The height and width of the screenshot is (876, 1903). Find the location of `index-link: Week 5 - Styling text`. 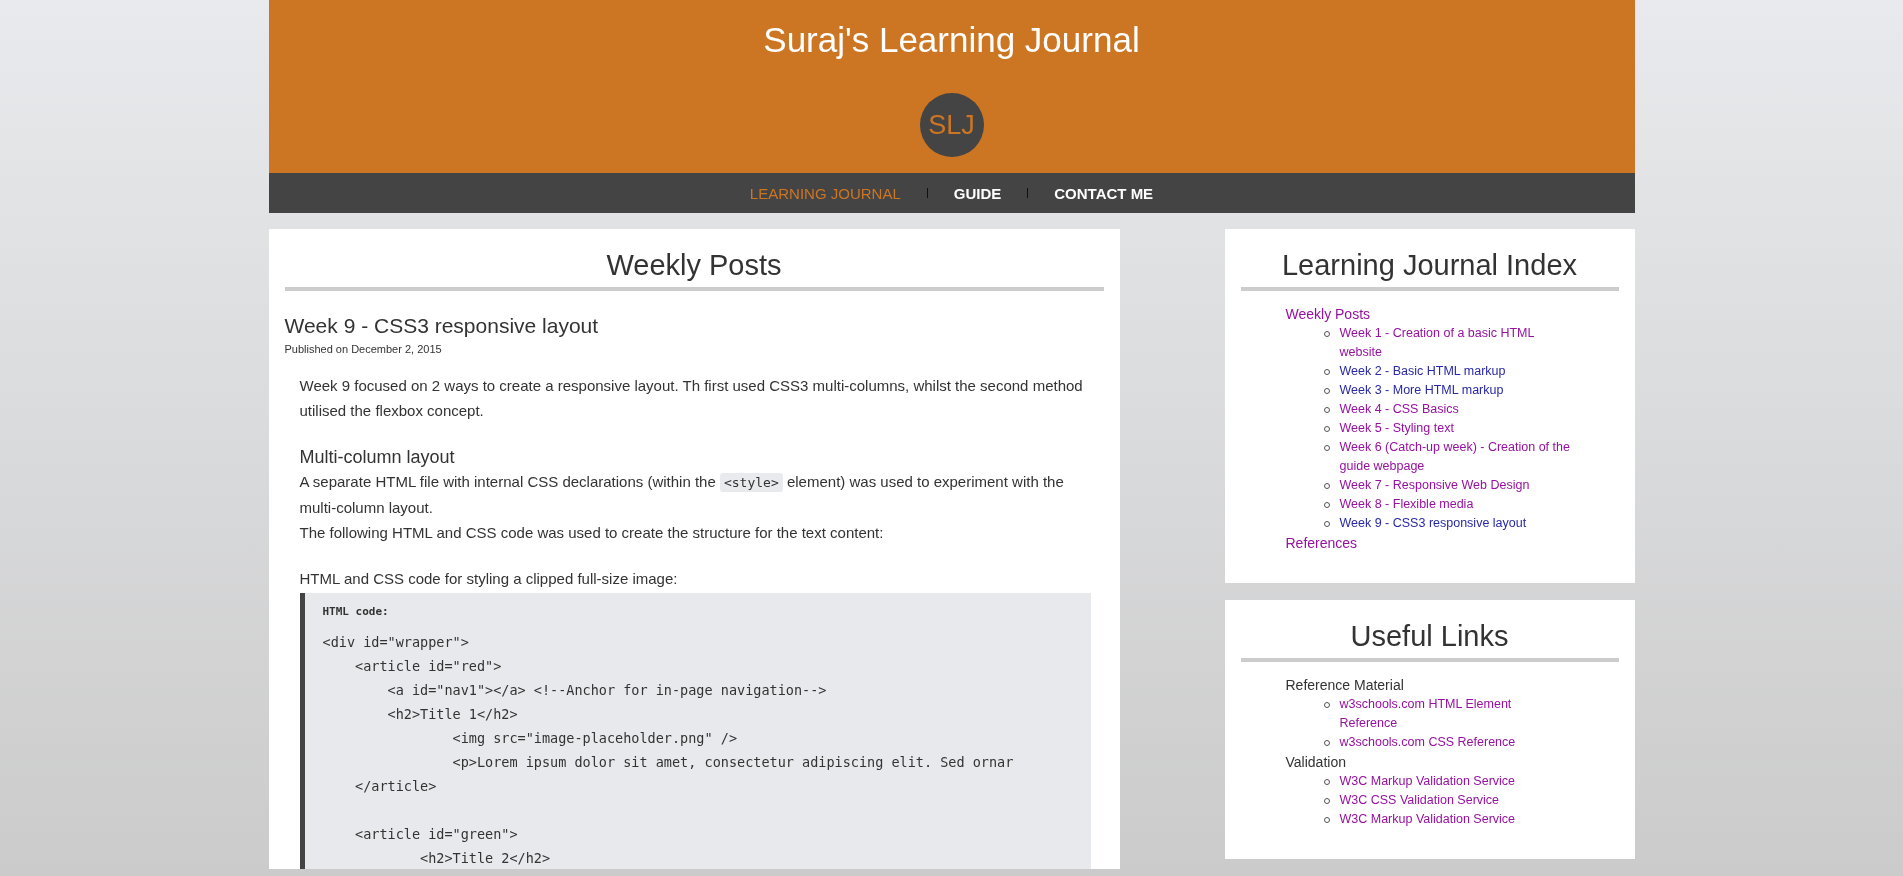

index-link: Week 5 - Styling text is located at coordinates (1396, 428).